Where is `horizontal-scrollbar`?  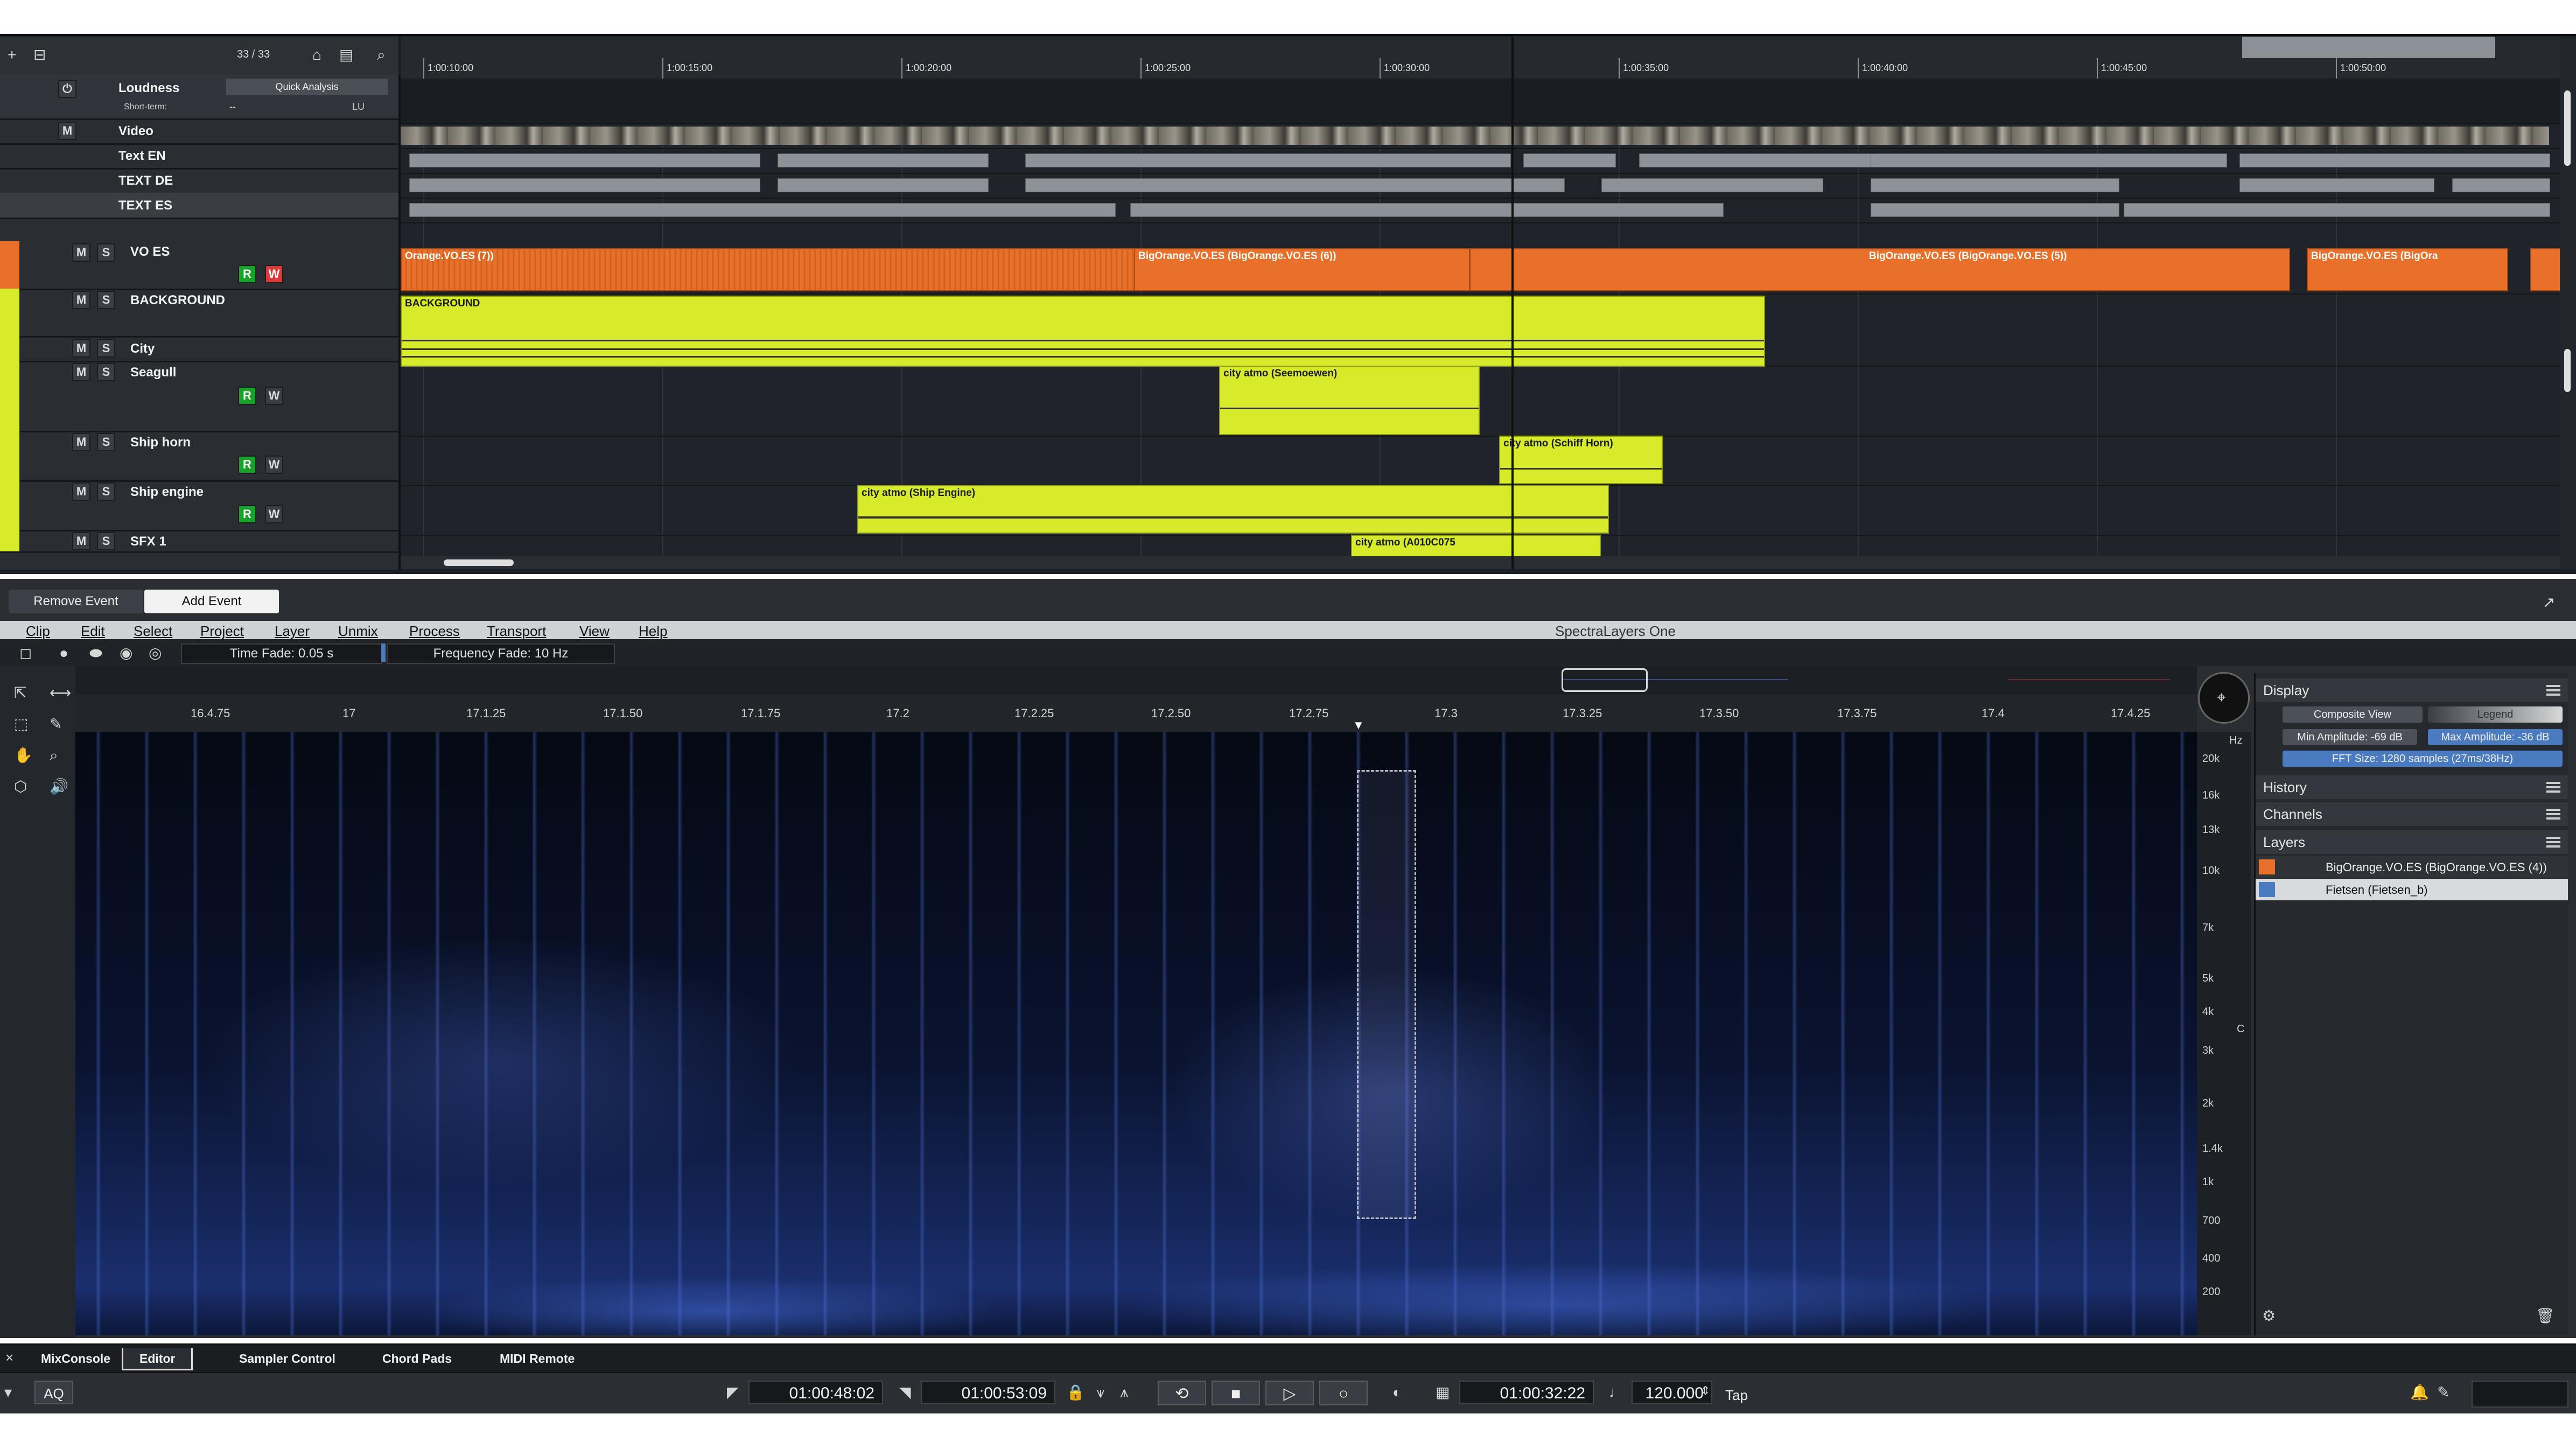
horizontal-scrollbar is located at coordinates (1480, 562).